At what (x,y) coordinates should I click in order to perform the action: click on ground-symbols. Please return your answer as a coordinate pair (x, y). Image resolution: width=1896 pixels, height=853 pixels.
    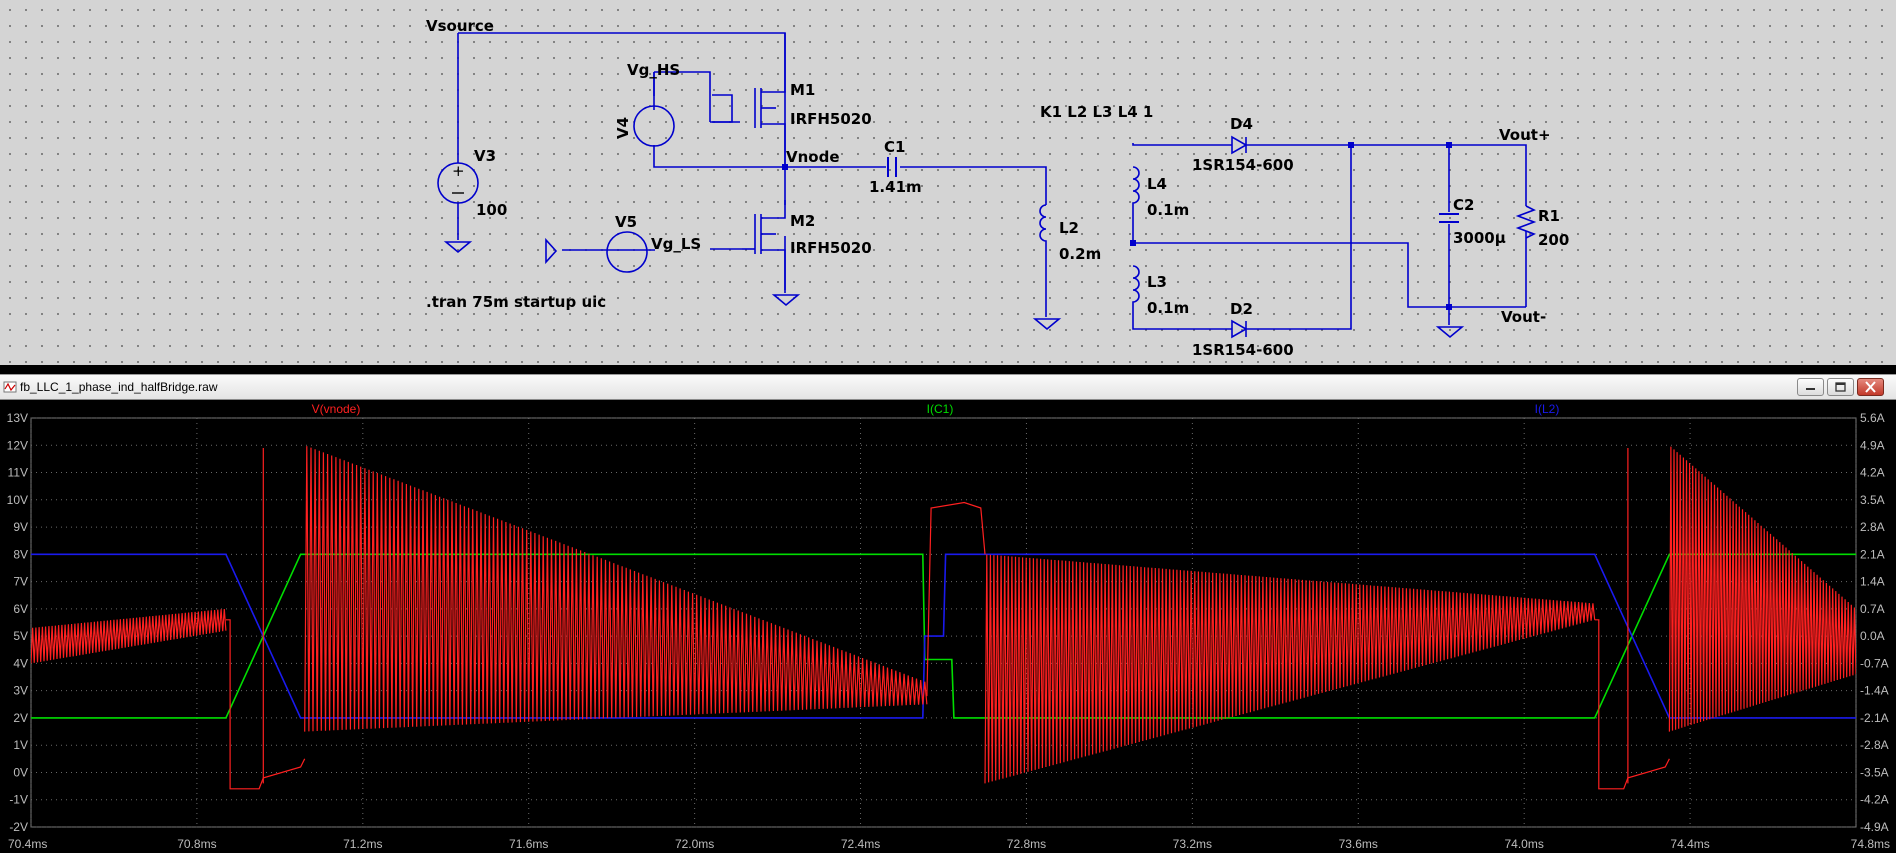
    Looking at the image, I should click on (954, 288).